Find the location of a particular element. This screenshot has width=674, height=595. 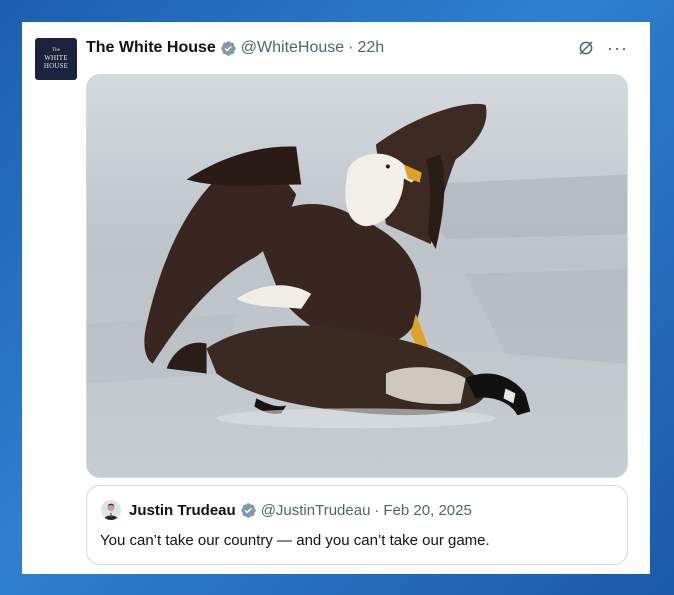

post-time: 22h is located at coordinates (371, 48).